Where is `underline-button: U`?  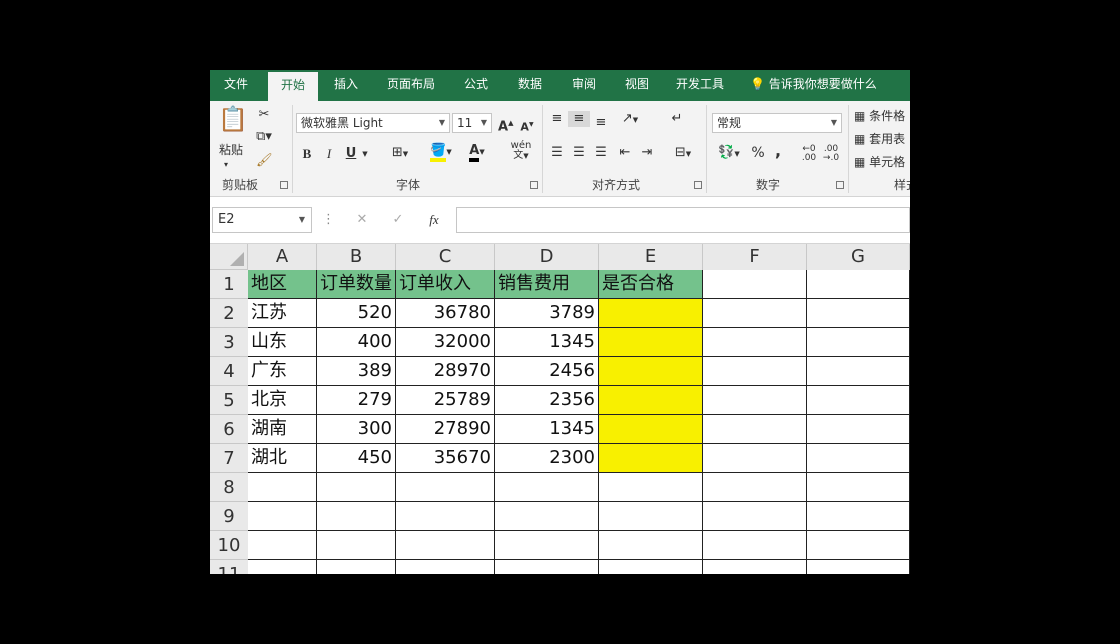 underline-button: U is located at coordinates (351, 154).